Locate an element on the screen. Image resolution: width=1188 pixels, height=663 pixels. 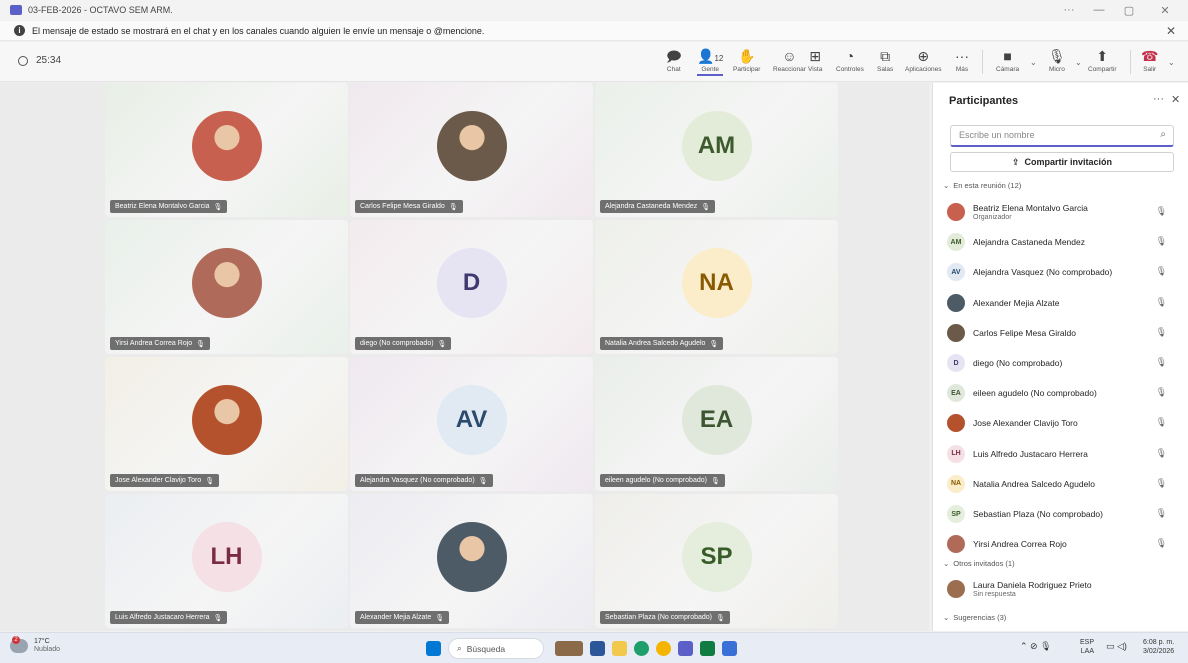
mic-button: 🎙 Micro is located at coordinates (1057, 59).